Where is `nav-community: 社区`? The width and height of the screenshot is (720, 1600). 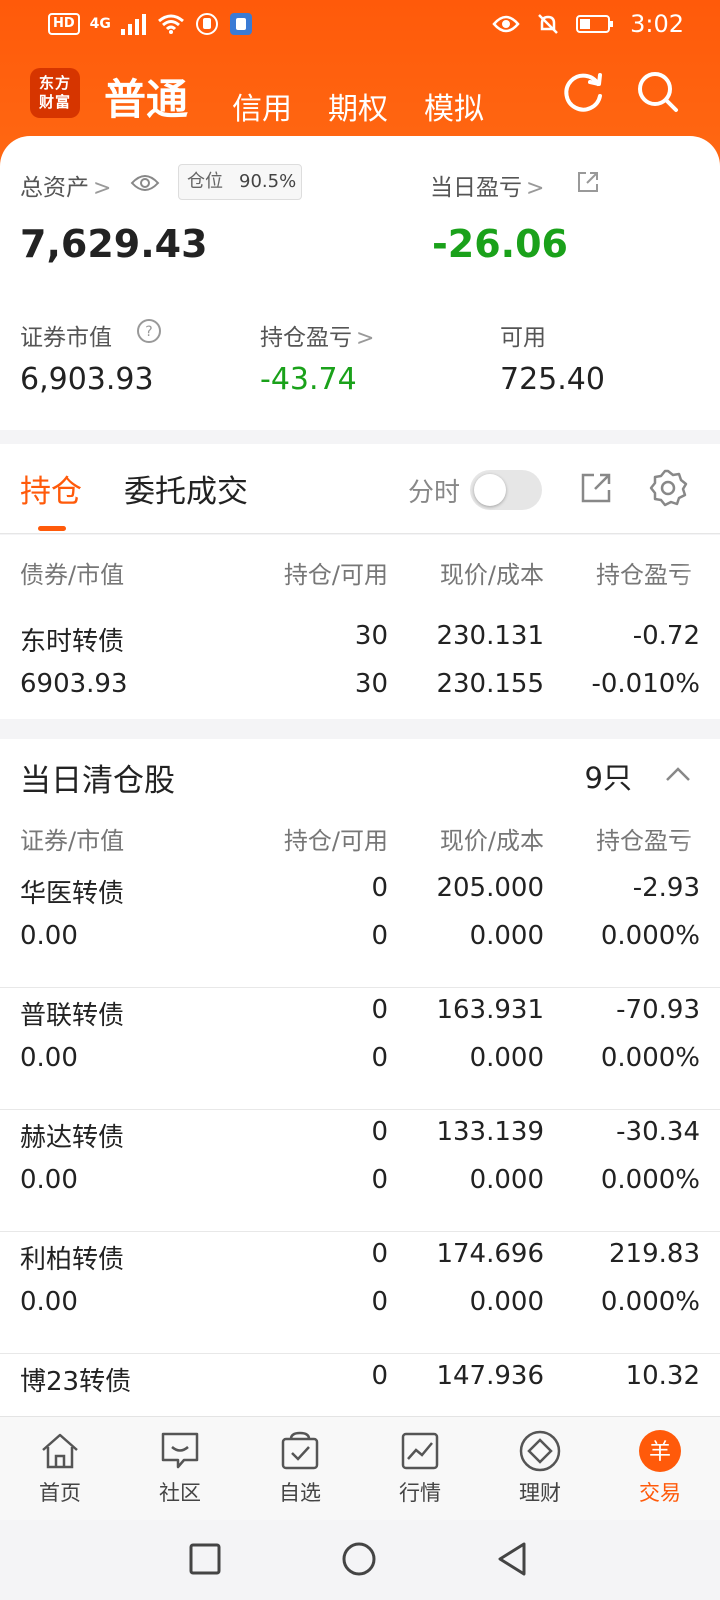 nav-community: 社区 is located at coordinates (180, 1468).